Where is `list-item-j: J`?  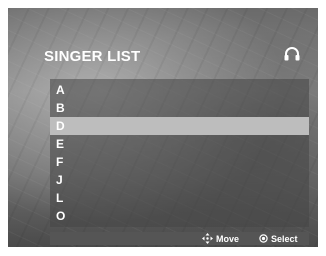 list-item-j: J is located at coordinates (179, 180).